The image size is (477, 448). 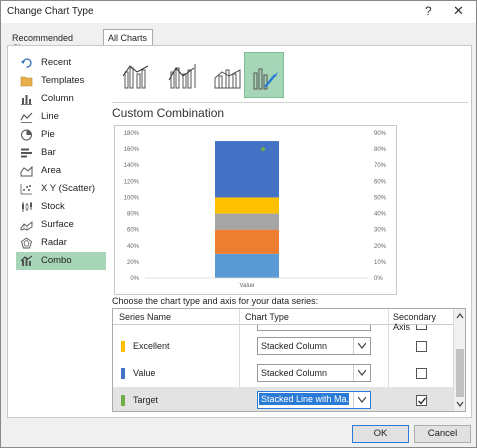 I want to click on sidebar-item-recent: Recent, so click(x=61, y=63).